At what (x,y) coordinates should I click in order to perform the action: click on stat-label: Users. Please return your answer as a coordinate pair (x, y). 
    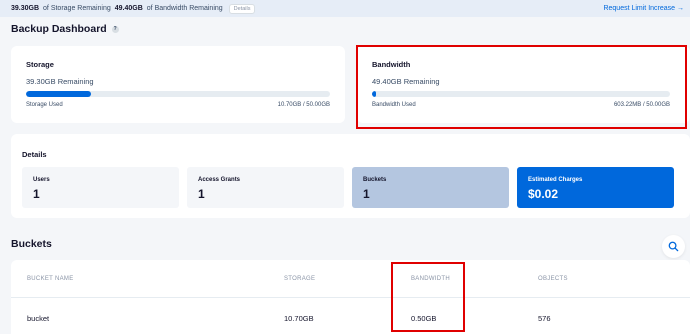
    Looking at the image, I should click on (41, 180).